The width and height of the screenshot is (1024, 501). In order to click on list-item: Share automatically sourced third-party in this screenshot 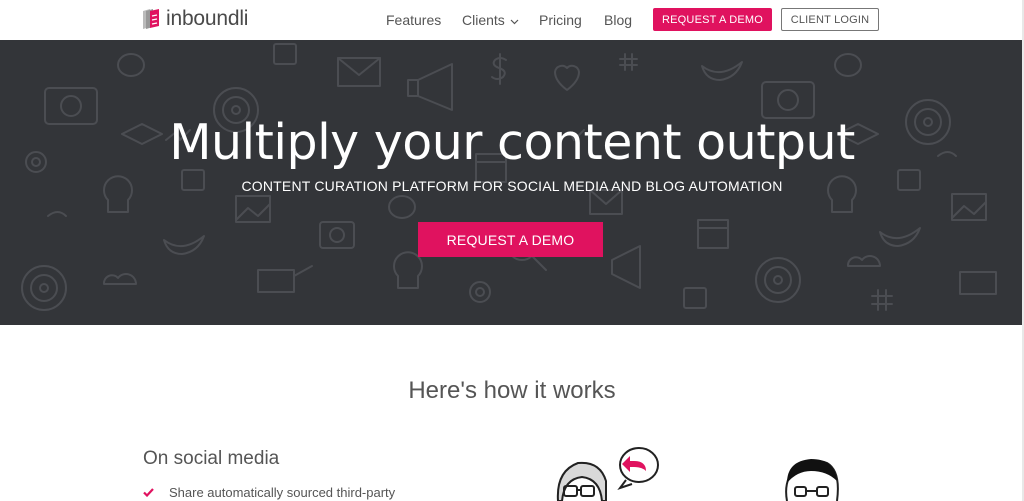, I will do `click(269, 492)`.